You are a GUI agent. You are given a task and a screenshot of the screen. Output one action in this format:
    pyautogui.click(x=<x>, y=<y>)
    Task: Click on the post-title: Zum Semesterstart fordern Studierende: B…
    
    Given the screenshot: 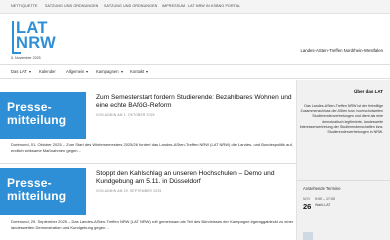 What is the action you would take?
    pyautogui.click(x=196, y=102)
    